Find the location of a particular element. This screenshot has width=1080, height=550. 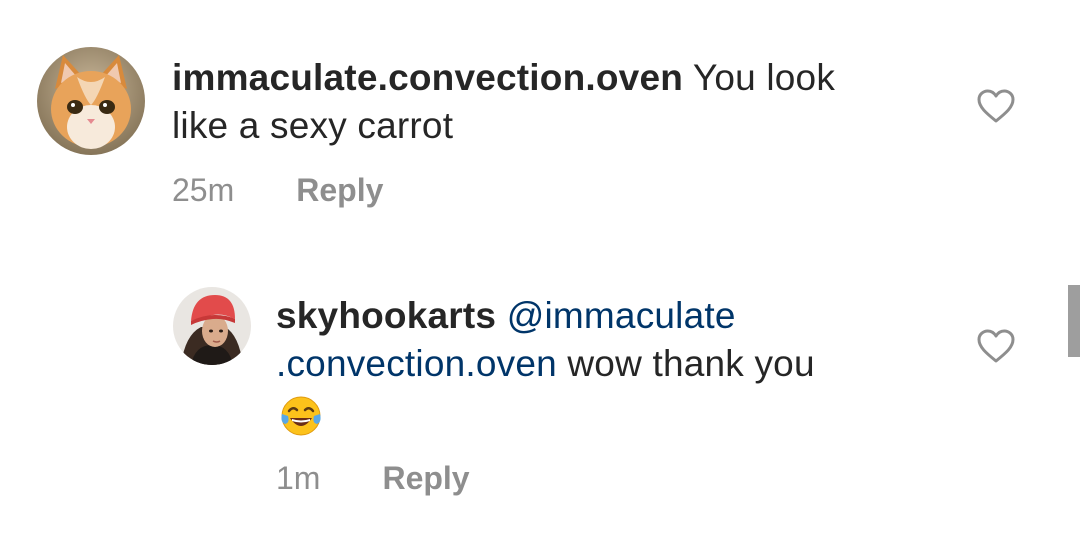

comment-username: skyhookarts is located at coordinates (386, 315).